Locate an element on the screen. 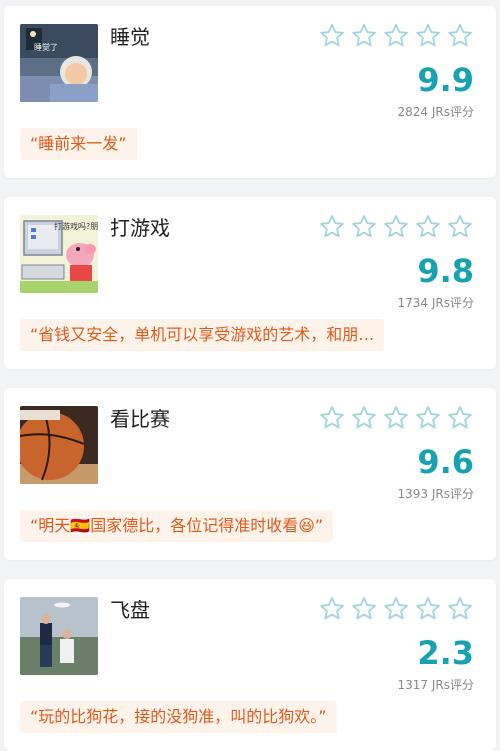 The width and height of the screenshot is (500, 751). svg-text: 睡觉了 is located at coordinates (46, 47).